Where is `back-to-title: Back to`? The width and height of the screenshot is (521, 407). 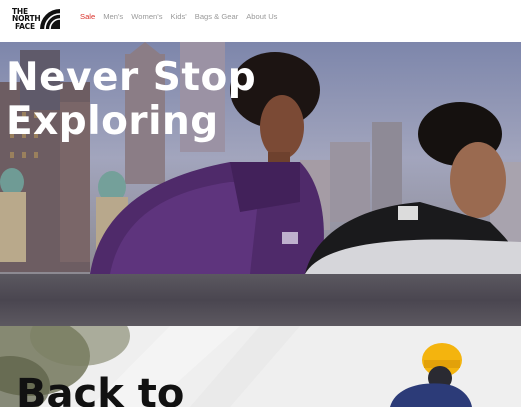
back-to-title: Back to is located at coordinates (100, 389).